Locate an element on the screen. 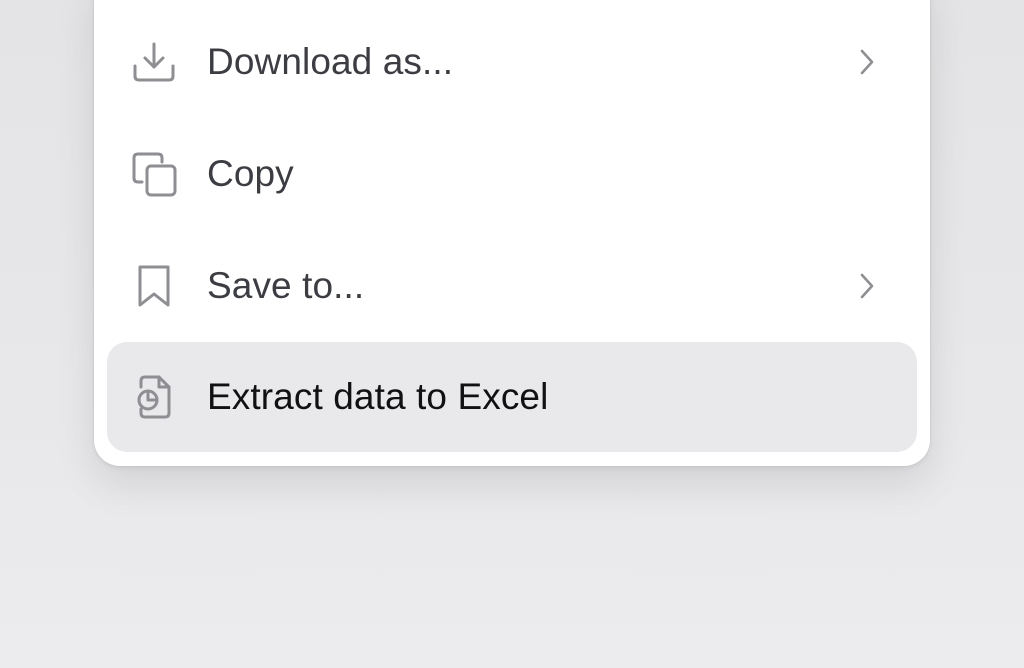 The height and width of the screenshot is (668, 1024). menu-item-label: Copy is located at coordinates (250, 173).